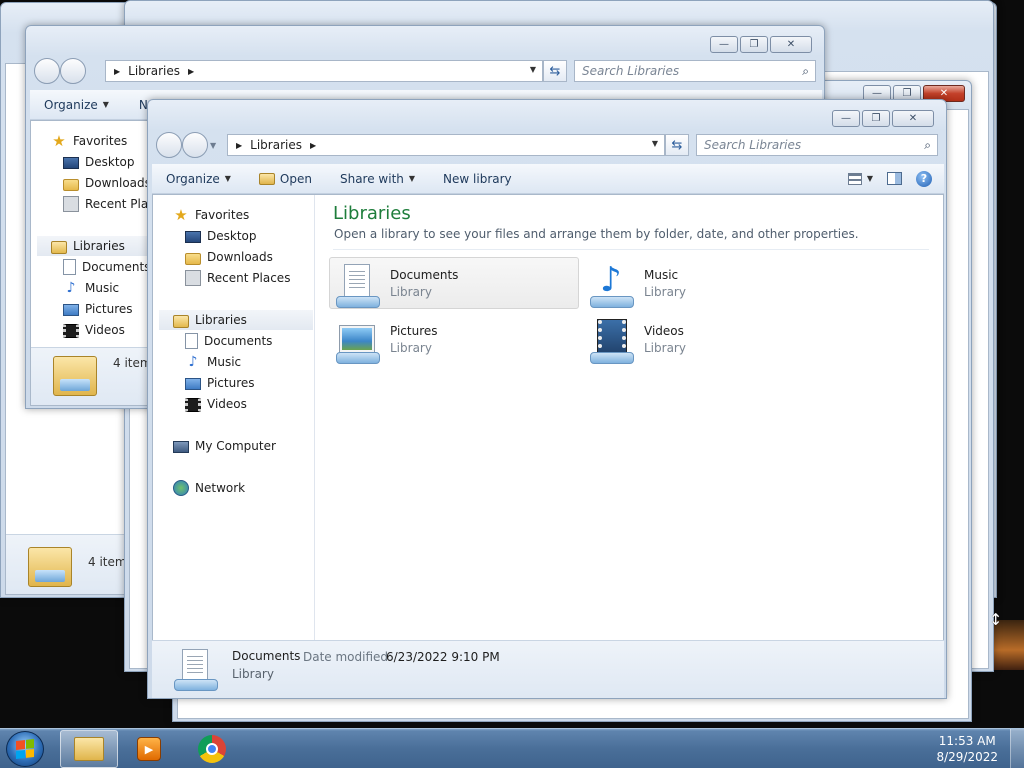 This screenshot has width=1024, height=768. Describe the element at coordinates (512, 748) in the screenshot. I see `taskbar: ▶ 11:53 AM 8/29/2022` at that location.